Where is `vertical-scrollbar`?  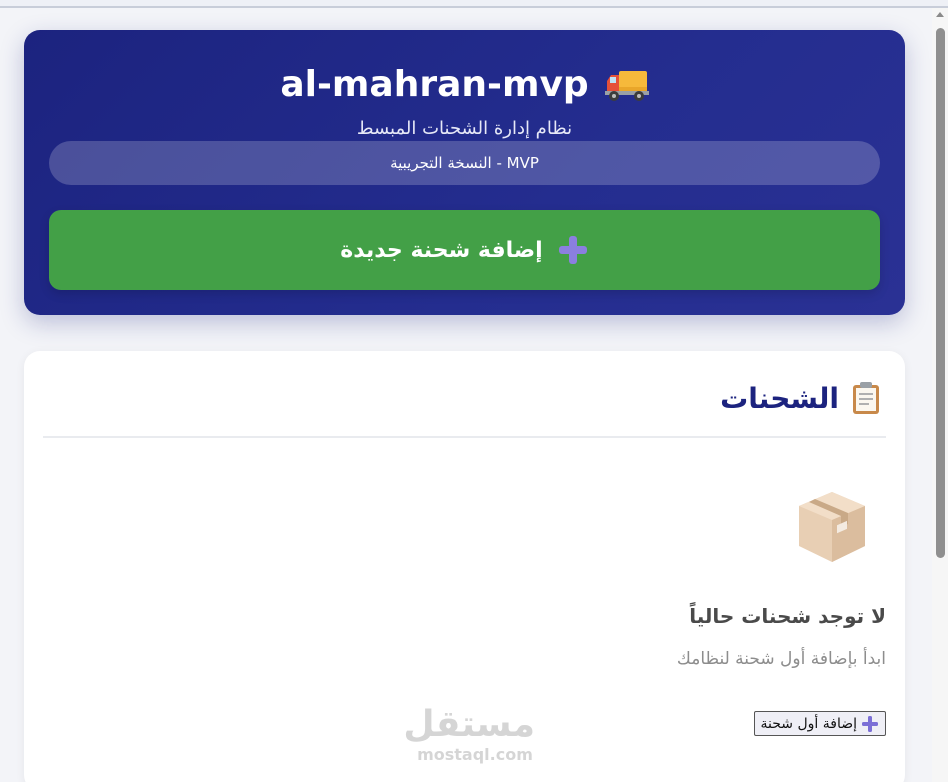 vertical-scrollbar is located at coordinates (940, 395).